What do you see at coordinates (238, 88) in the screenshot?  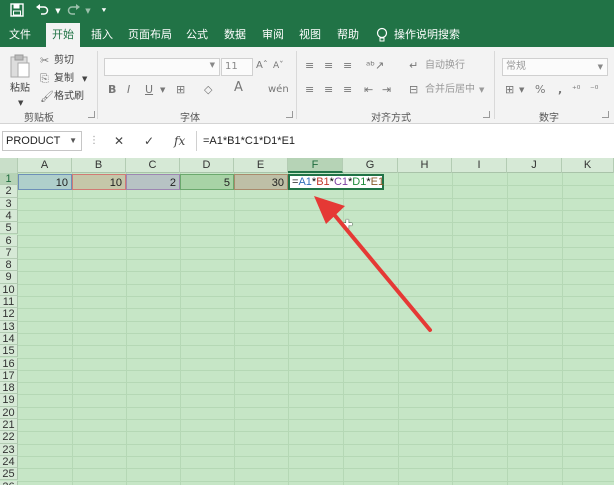 I see `font-color-icon: A` at bounding box center [238, 88].